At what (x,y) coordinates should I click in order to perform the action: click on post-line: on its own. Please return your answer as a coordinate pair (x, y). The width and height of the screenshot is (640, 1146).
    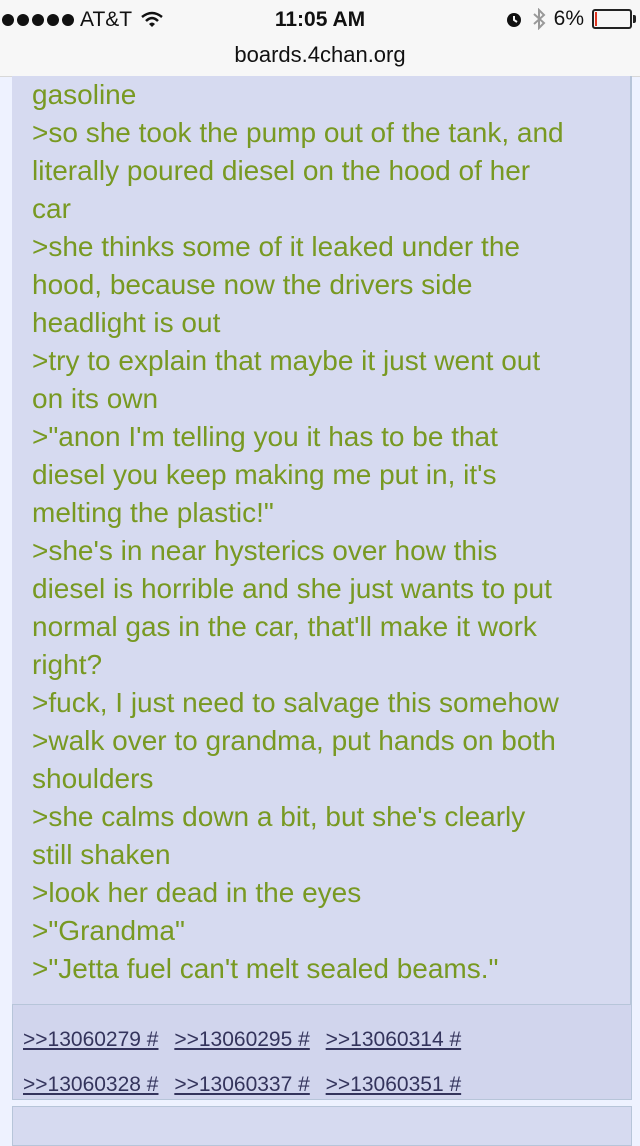
    Looking at the image, I should click on (95, 398).